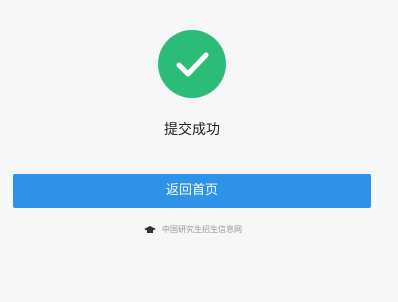 The height and width of the screenshot is (302, 398). I want to click on return-home-button: 返回首页, so click(192, 191).